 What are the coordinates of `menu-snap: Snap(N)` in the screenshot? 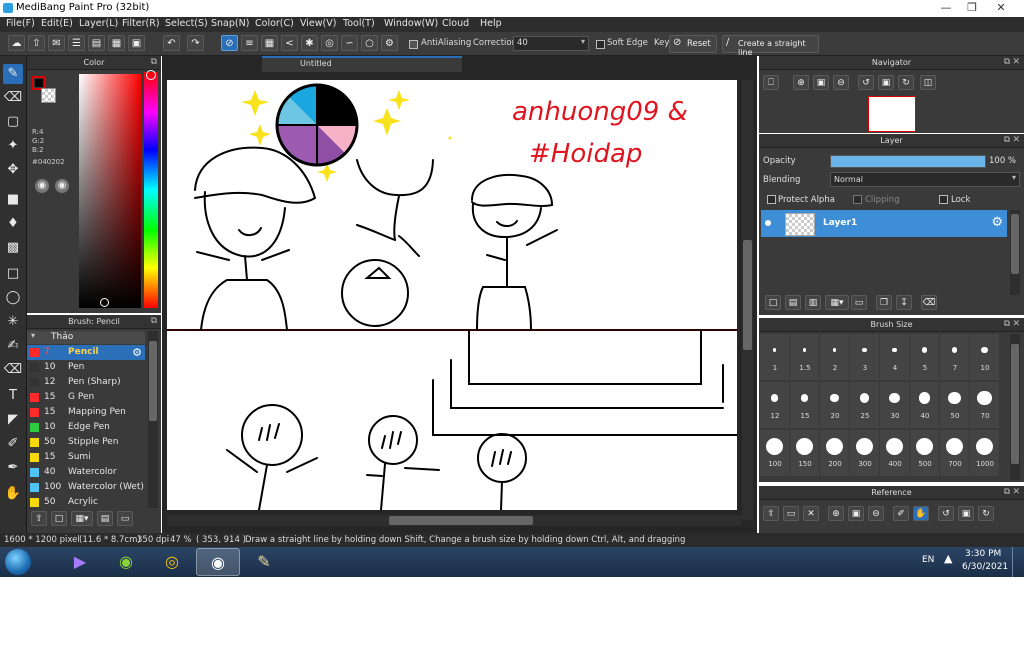 It's located at (230, 23).